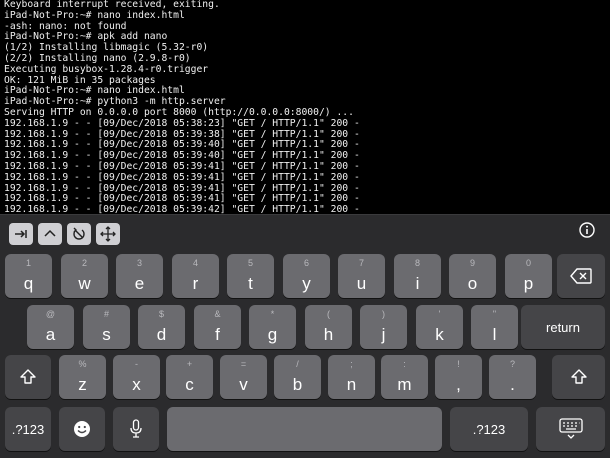 This screenshot has width=610, height=458. I want to click on key-c: + c, so click(189, 377).